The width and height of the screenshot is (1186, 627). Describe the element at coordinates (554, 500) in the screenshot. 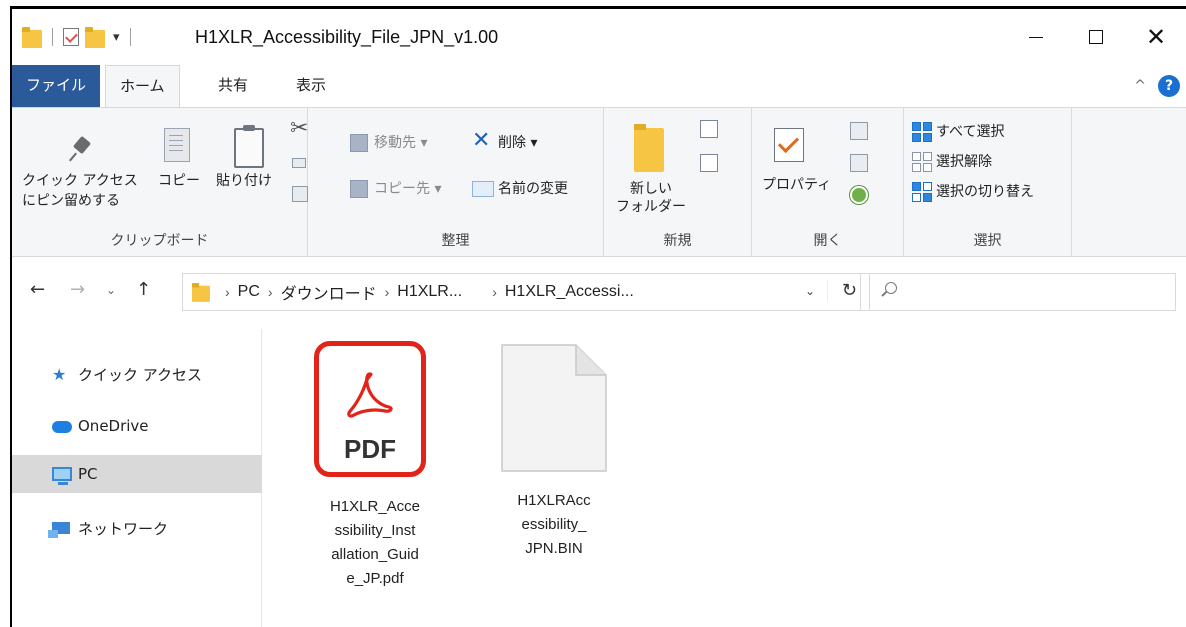

I see `file-name-line: H1XLRAcc` at that location.